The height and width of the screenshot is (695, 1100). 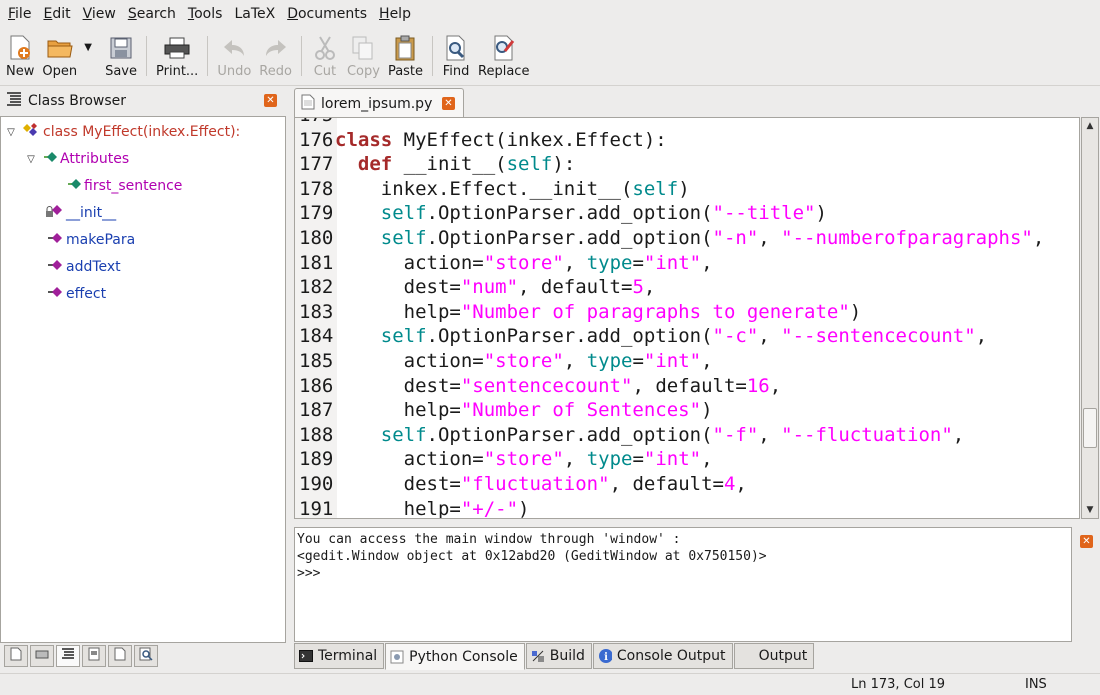 What do you see at coordinates (88, 40) in the screenshot?
I see `open-recent-dropdown: ▼` at bounding box center [88, 40].